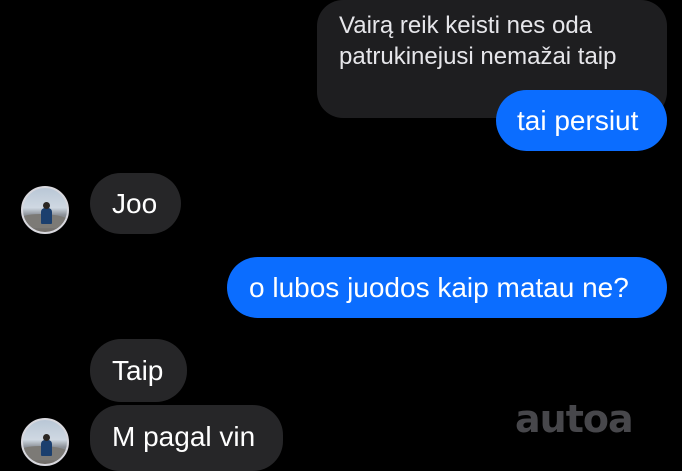 The height and width of the screenshot is (471, 682). I want to click on message-text: M pagal vin, so click(184, 436).